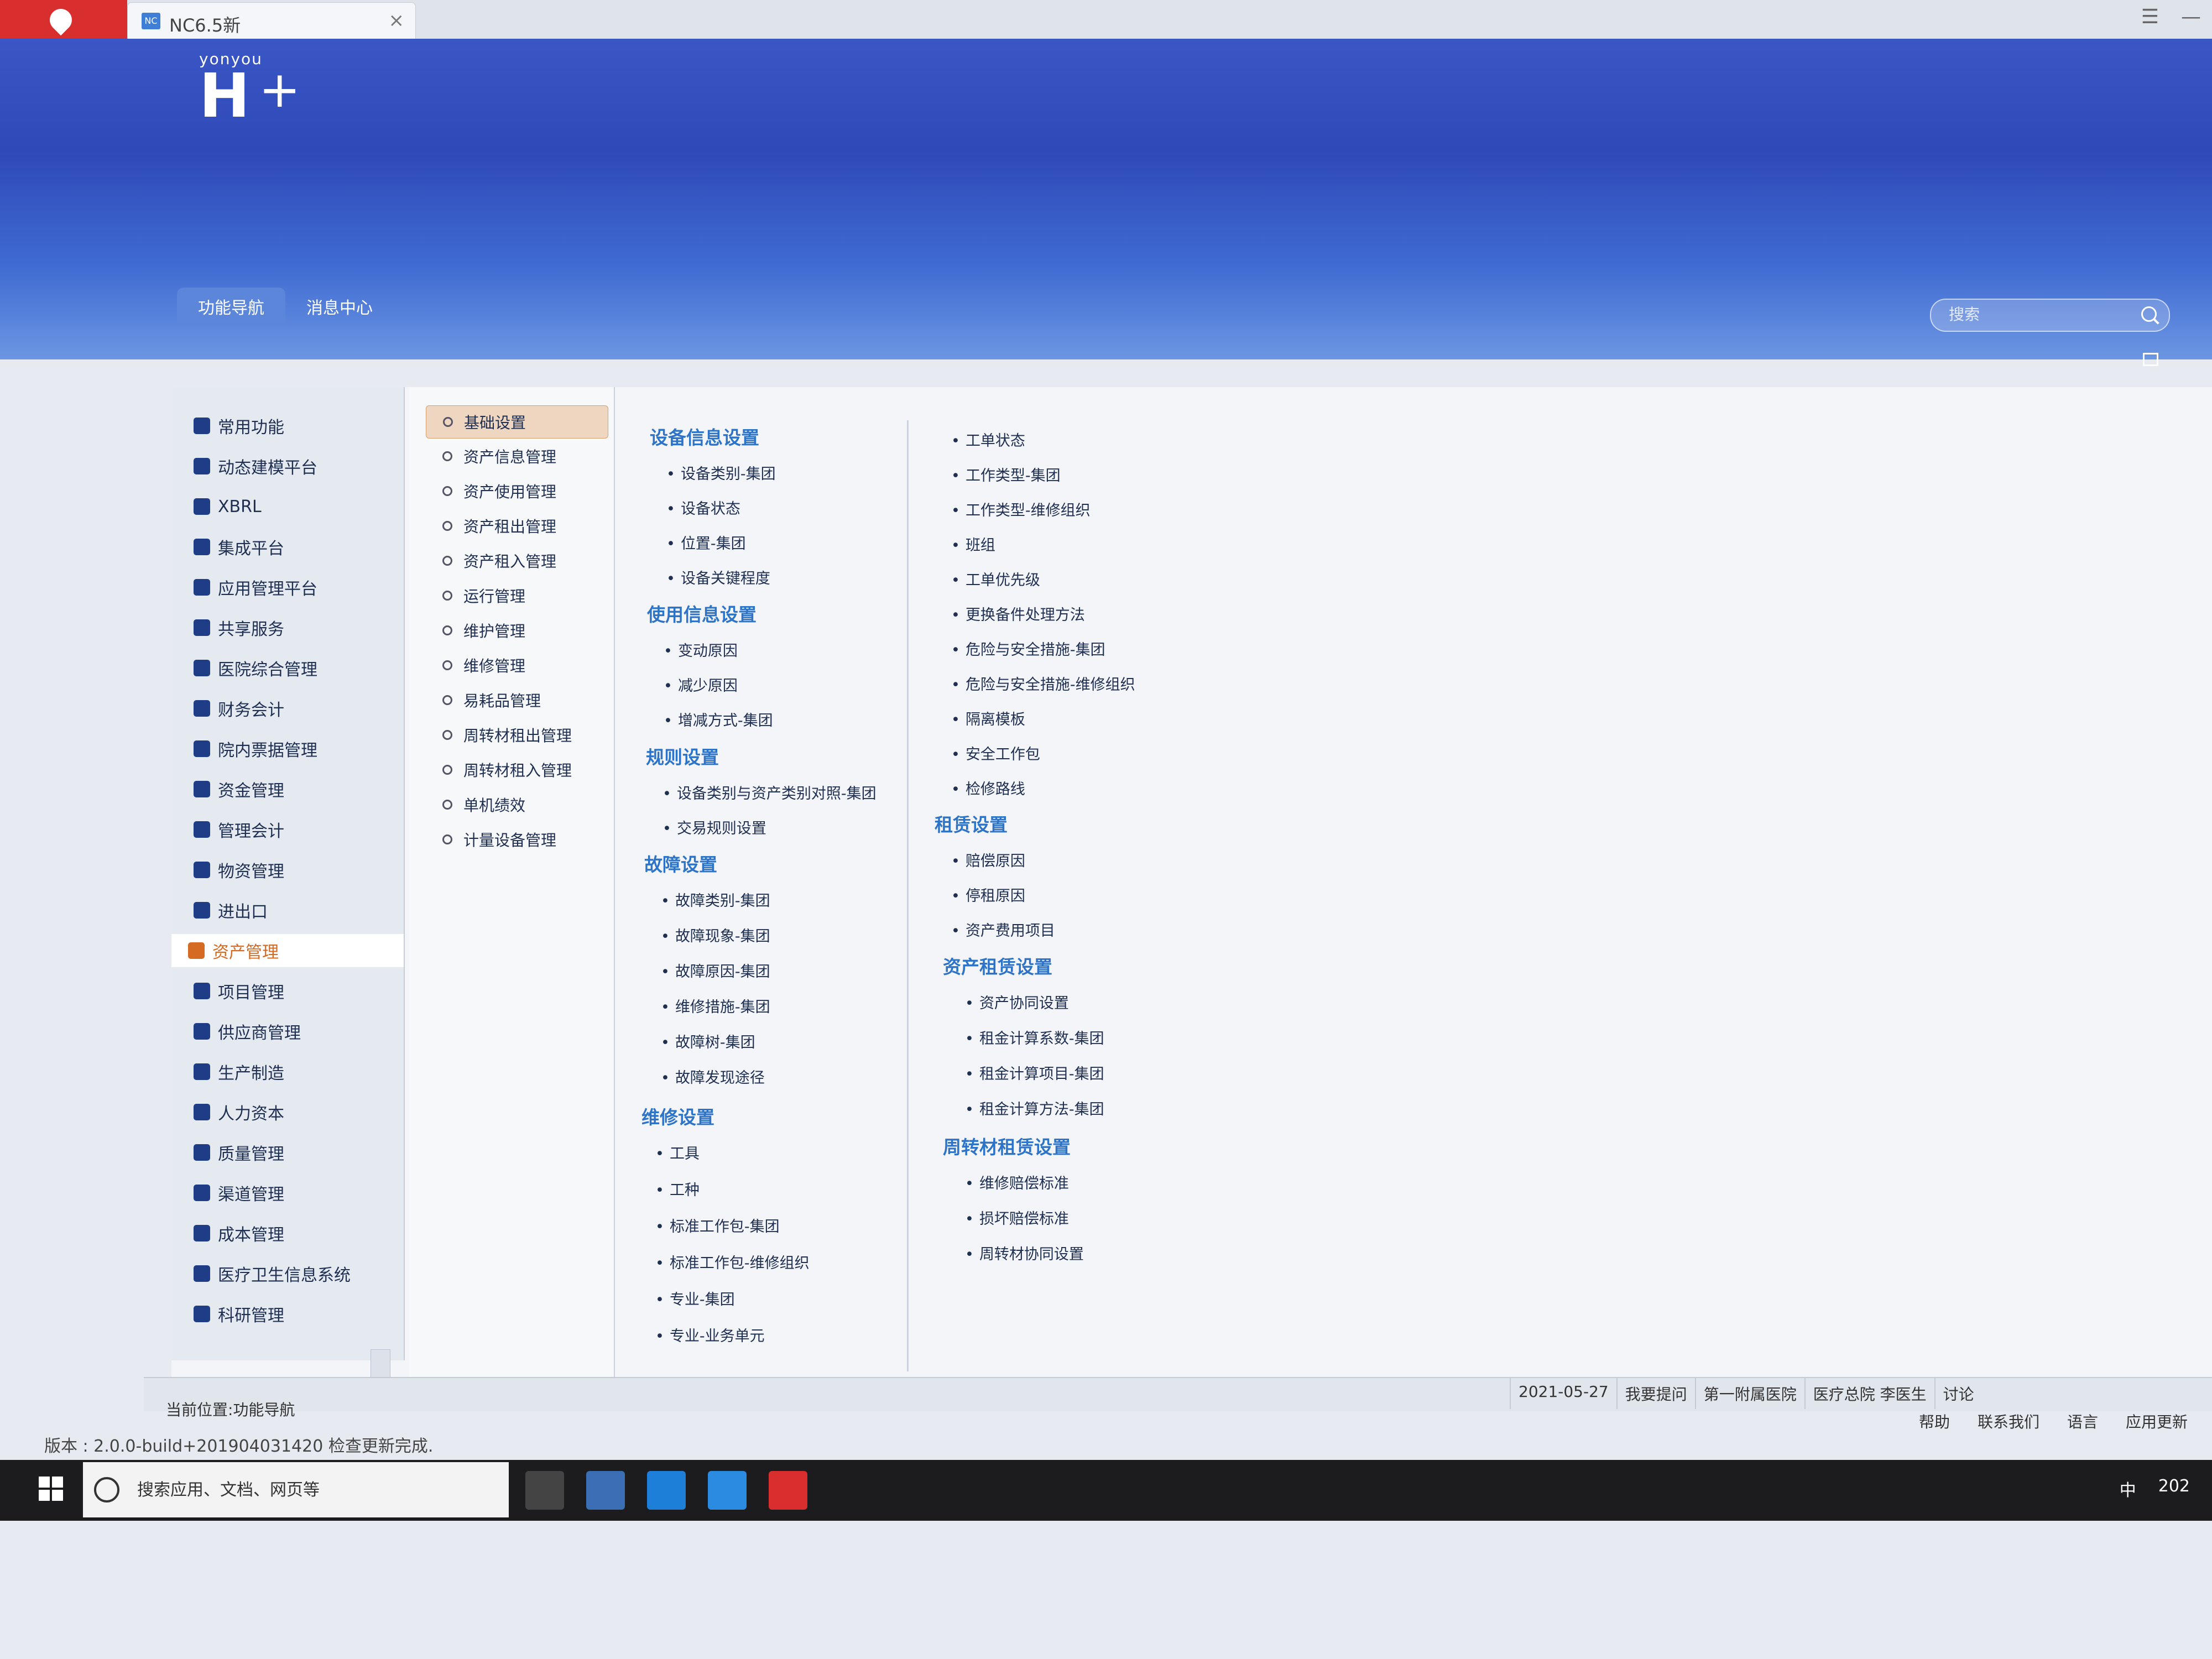 Image resolution: width=2212 pixels, height=1659 pixels. What do you see at coordinates (988, 895) in the screenshot?
I see `link-item: 停租原因` at bounding box center [988, 895].